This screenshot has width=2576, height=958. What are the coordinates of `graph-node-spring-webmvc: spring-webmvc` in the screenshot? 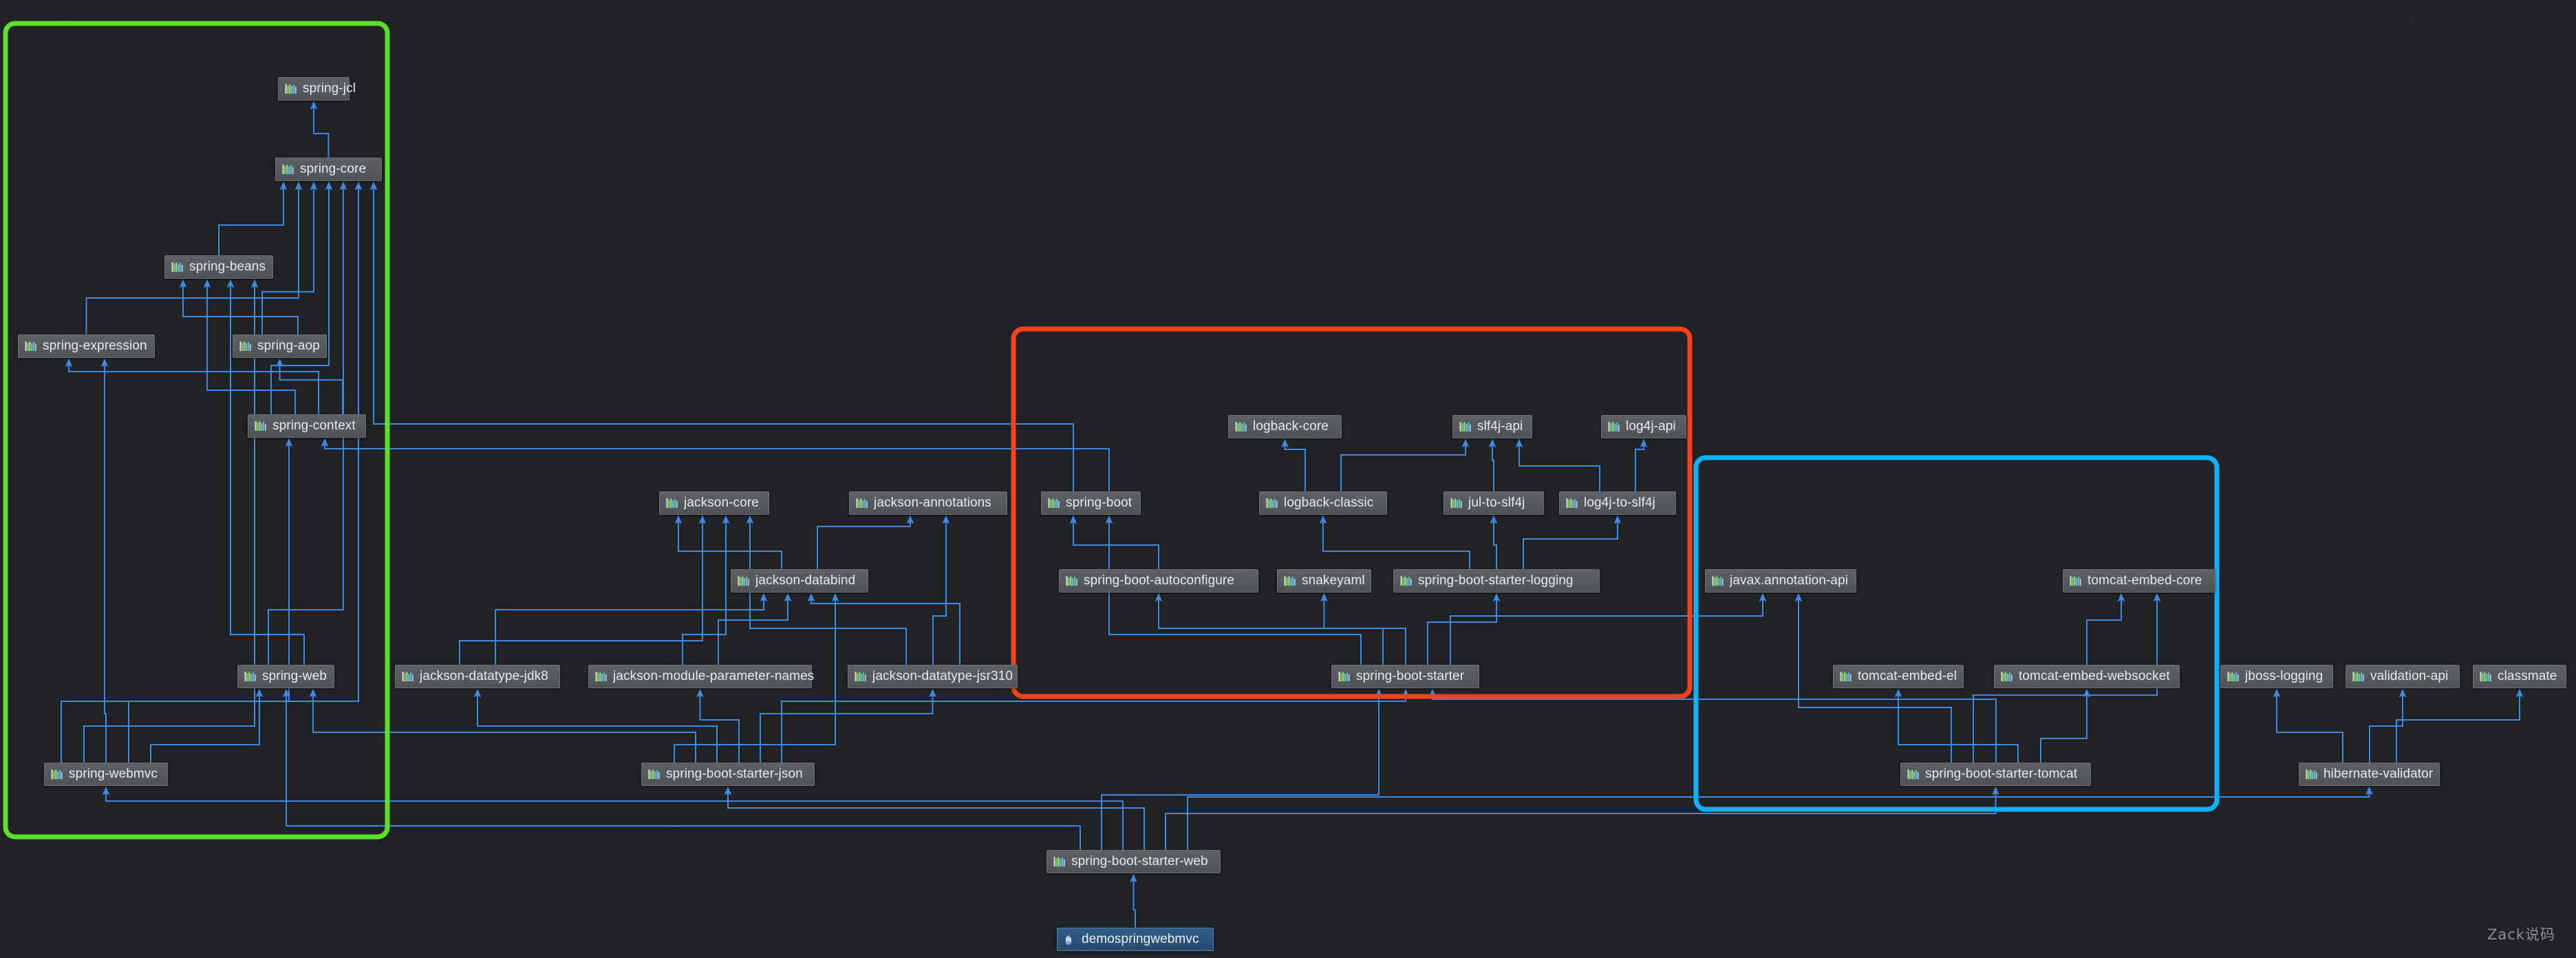 It's located at (106, 774).